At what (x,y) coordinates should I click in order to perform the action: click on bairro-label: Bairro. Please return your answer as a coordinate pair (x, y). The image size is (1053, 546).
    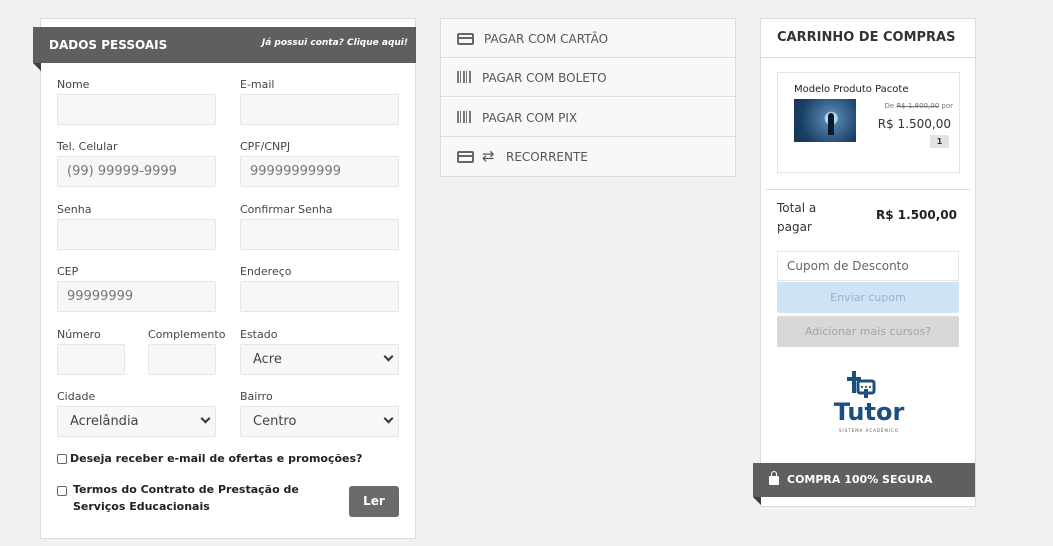
    Looking at the image, I should click on (256, 396).